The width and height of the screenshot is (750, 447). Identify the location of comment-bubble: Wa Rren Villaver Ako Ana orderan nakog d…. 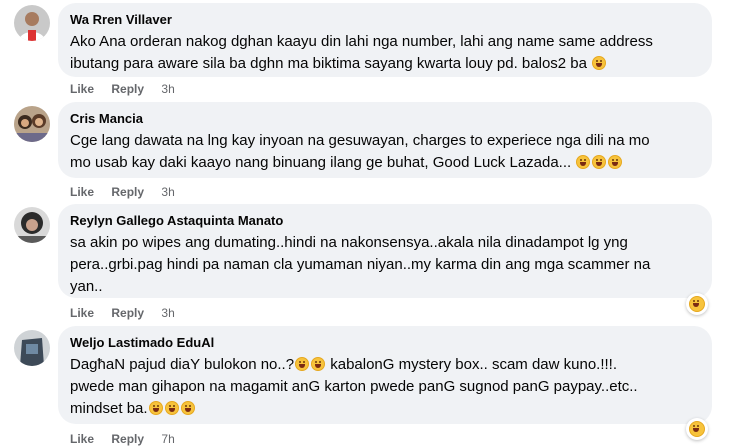
(385, 40).